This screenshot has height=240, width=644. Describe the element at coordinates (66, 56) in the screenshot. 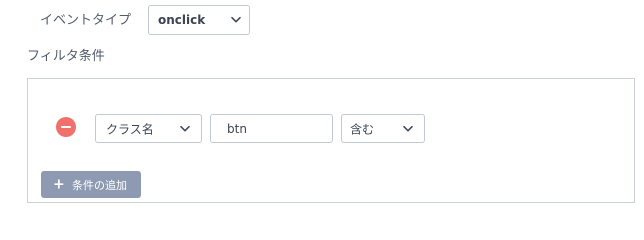

I see `filter-conditions-label: フィルタ条件` at that location.